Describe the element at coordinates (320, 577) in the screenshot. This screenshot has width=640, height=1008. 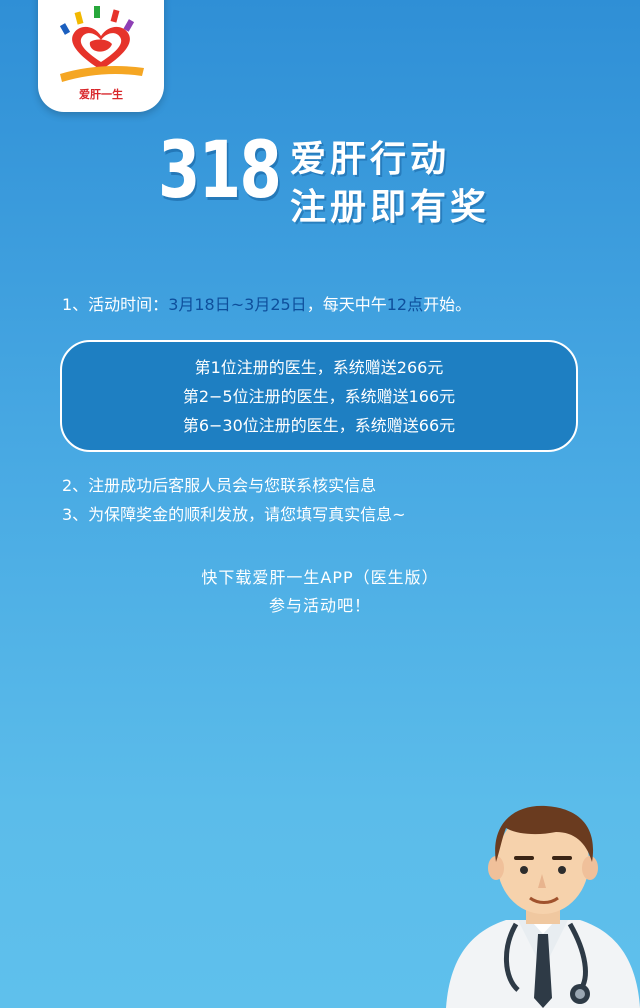
I see `download-cta: 快下载爱肝一生APP（医生版）` at that location.